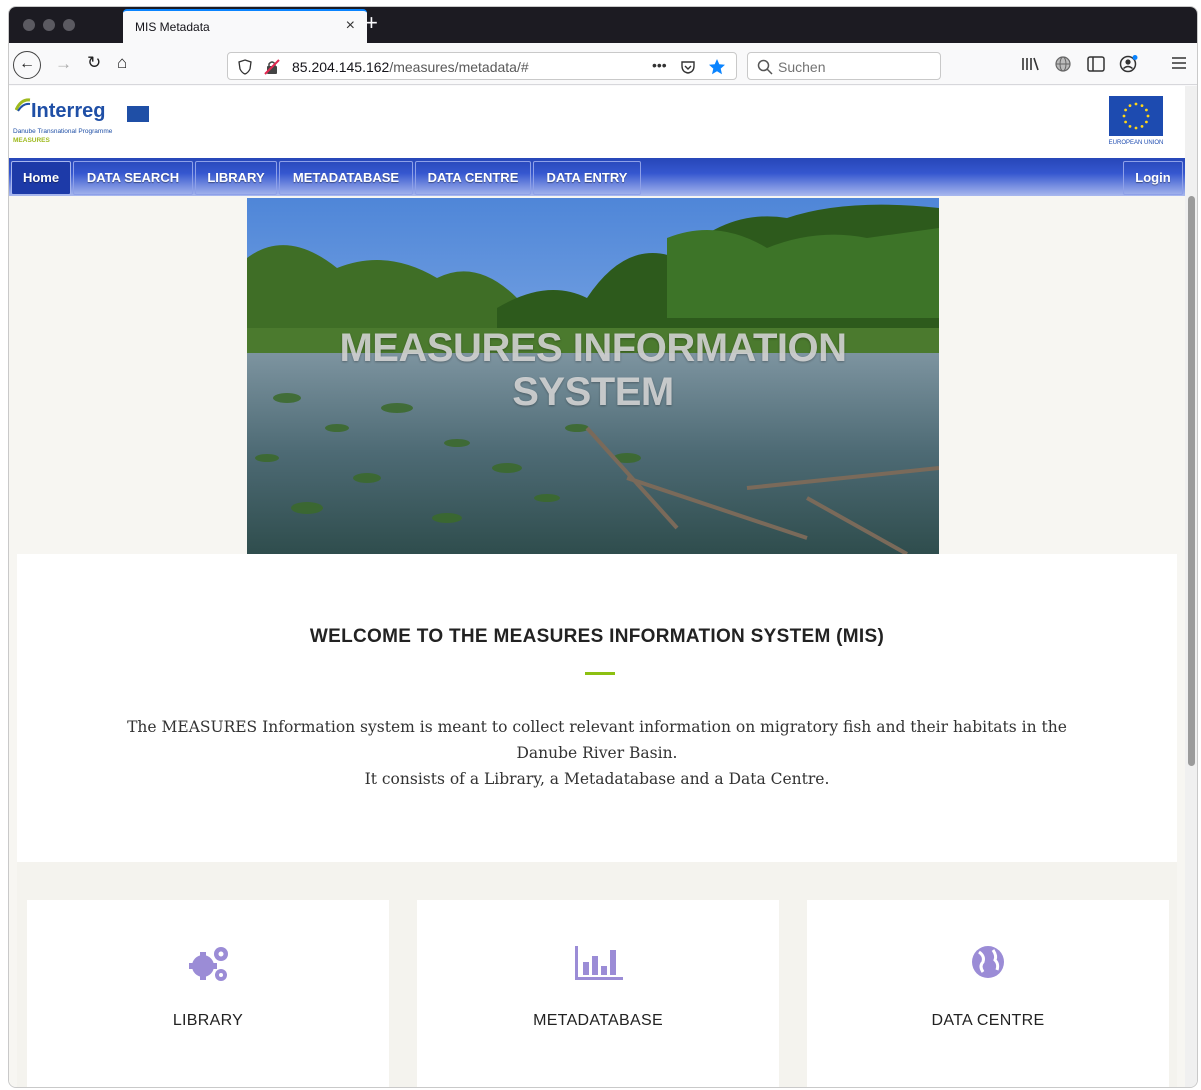  Describe the element at coordinates (122, 63) in the screenshot. I see `home-icon: ⌂` at that location.